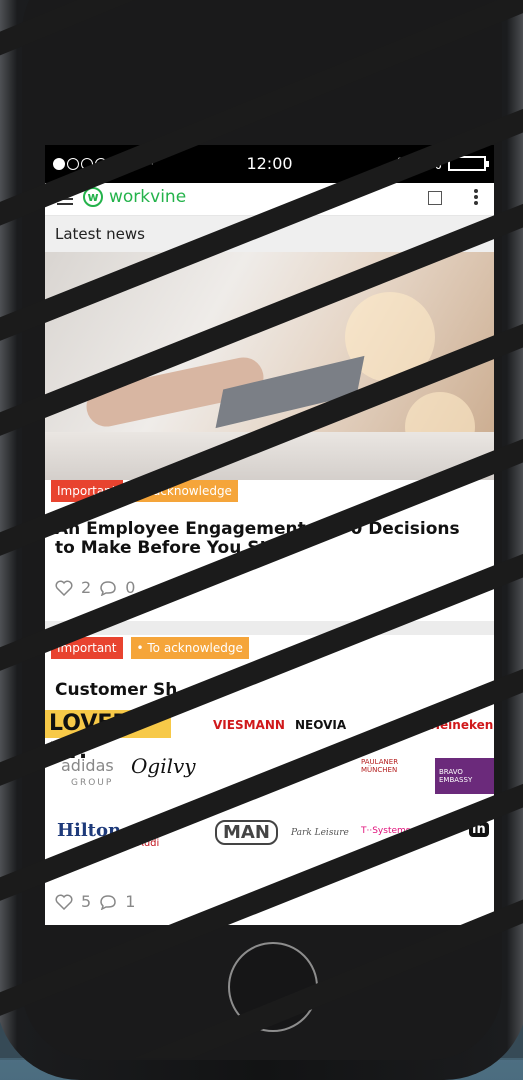 This screenshot has height=1080, width=523. Describe the element at coordinates (269, 679) in the screenshot. I see `post-title: Customer Sh... se` at that location.